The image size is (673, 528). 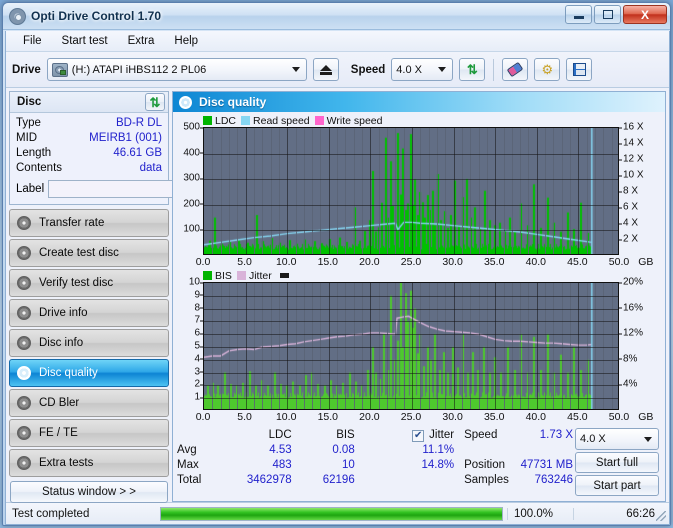 What do you see at coordinates (472, 69) in the screenshot?
I see `refresh-button: ⇅` at bounding box center [472, 69].